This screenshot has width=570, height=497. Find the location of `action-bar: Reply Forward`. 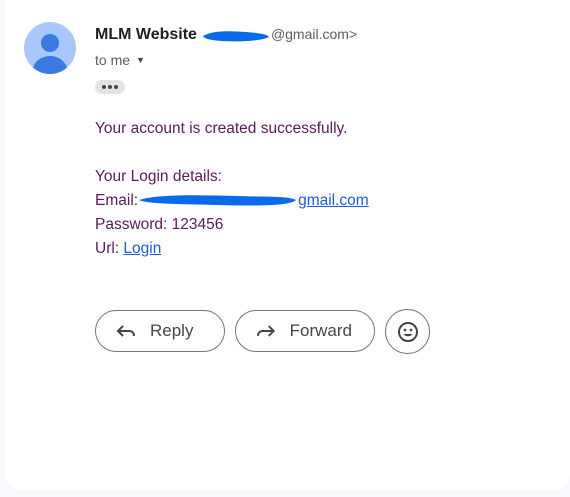

action-bar: Reply Forward is located at coordinates (262, 331).